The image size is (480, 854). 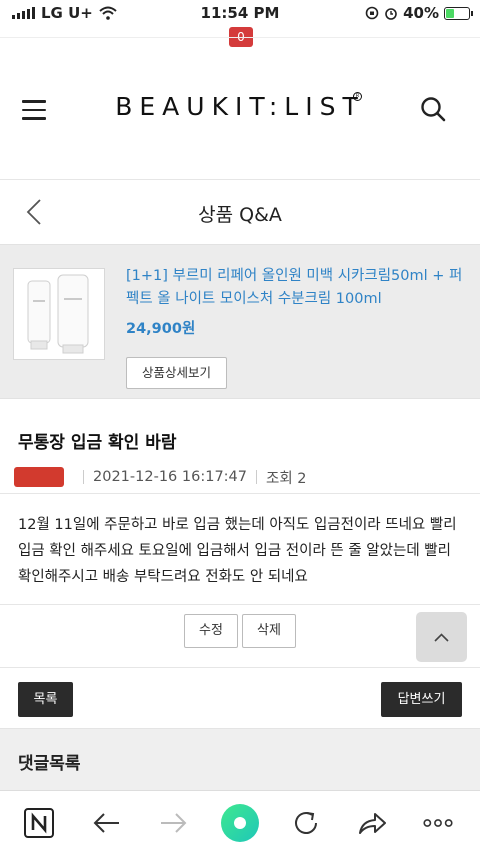 I want to click on product-price: 24,900원, so click(x=161, y=329).